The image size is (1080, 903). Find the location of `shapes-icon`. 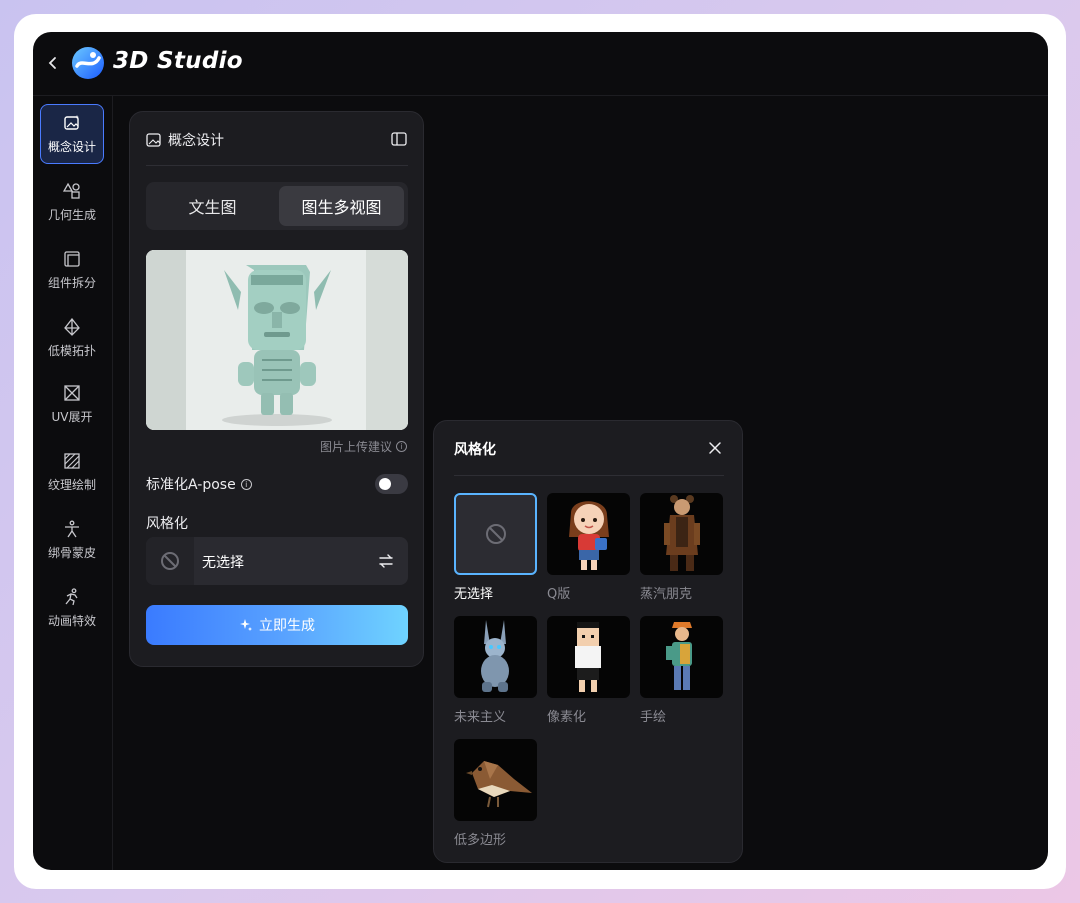

shapes-icon is located at coordinates (71, 190).